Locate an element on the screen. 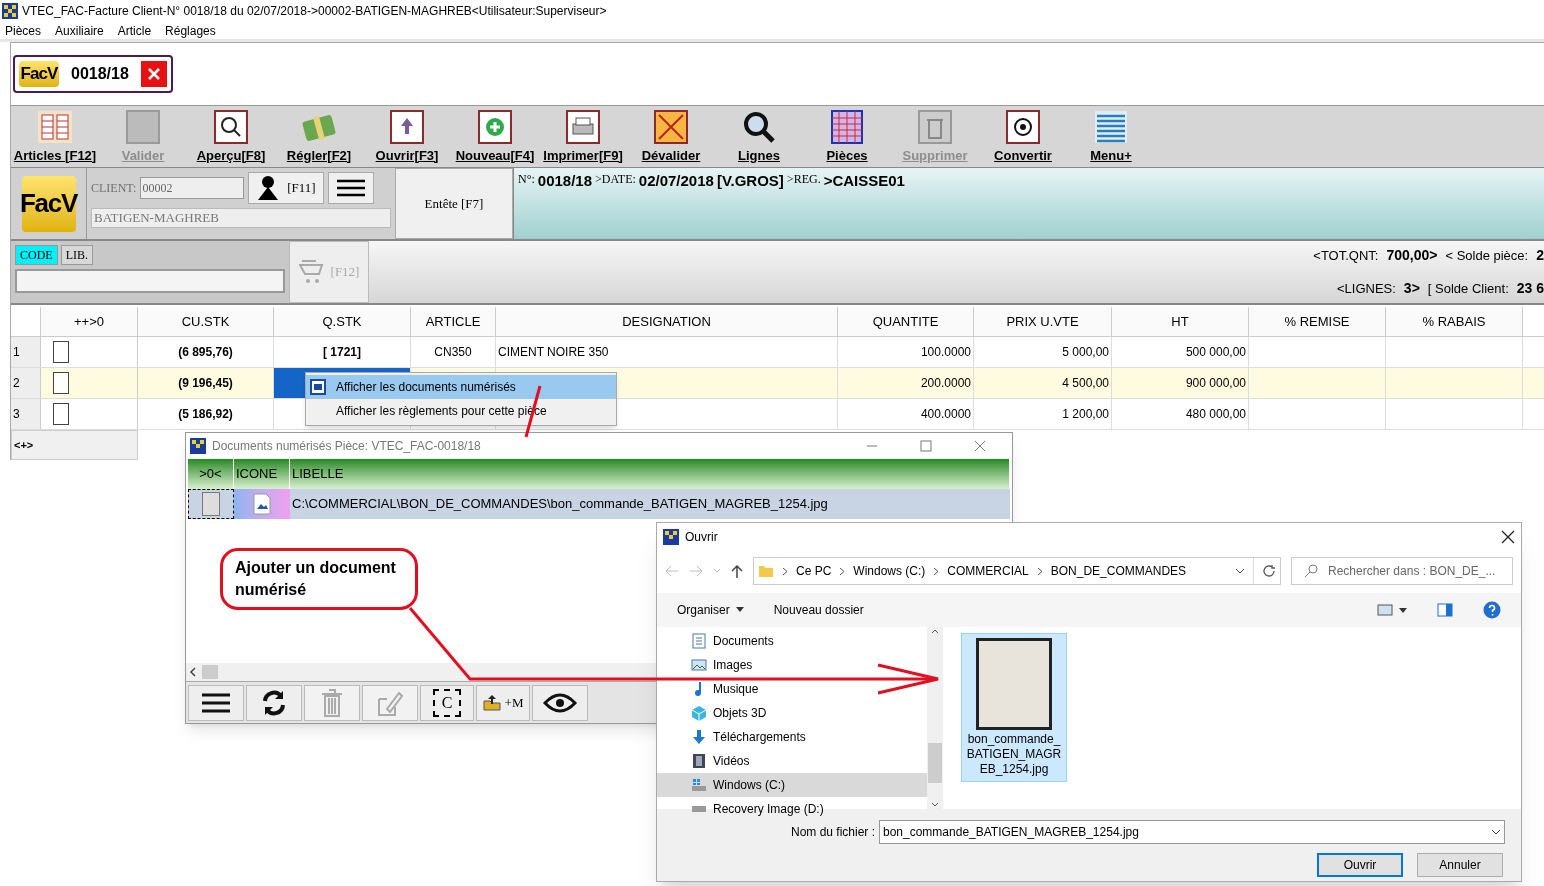 The image size is (1544, 886). caret-icon is located at coordinates (739, 610).